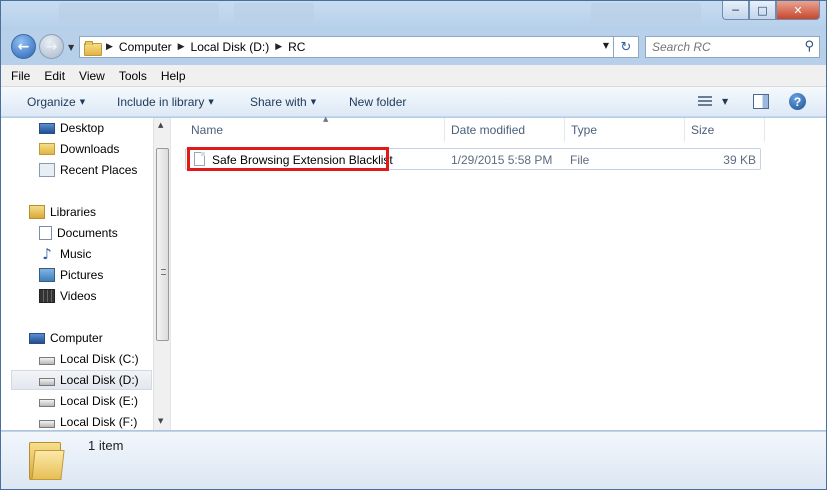 Image resolution: width=827 pixels, height=490 pixels. I want to click on sidebar-item-videos: Videos, so click(77, 296).